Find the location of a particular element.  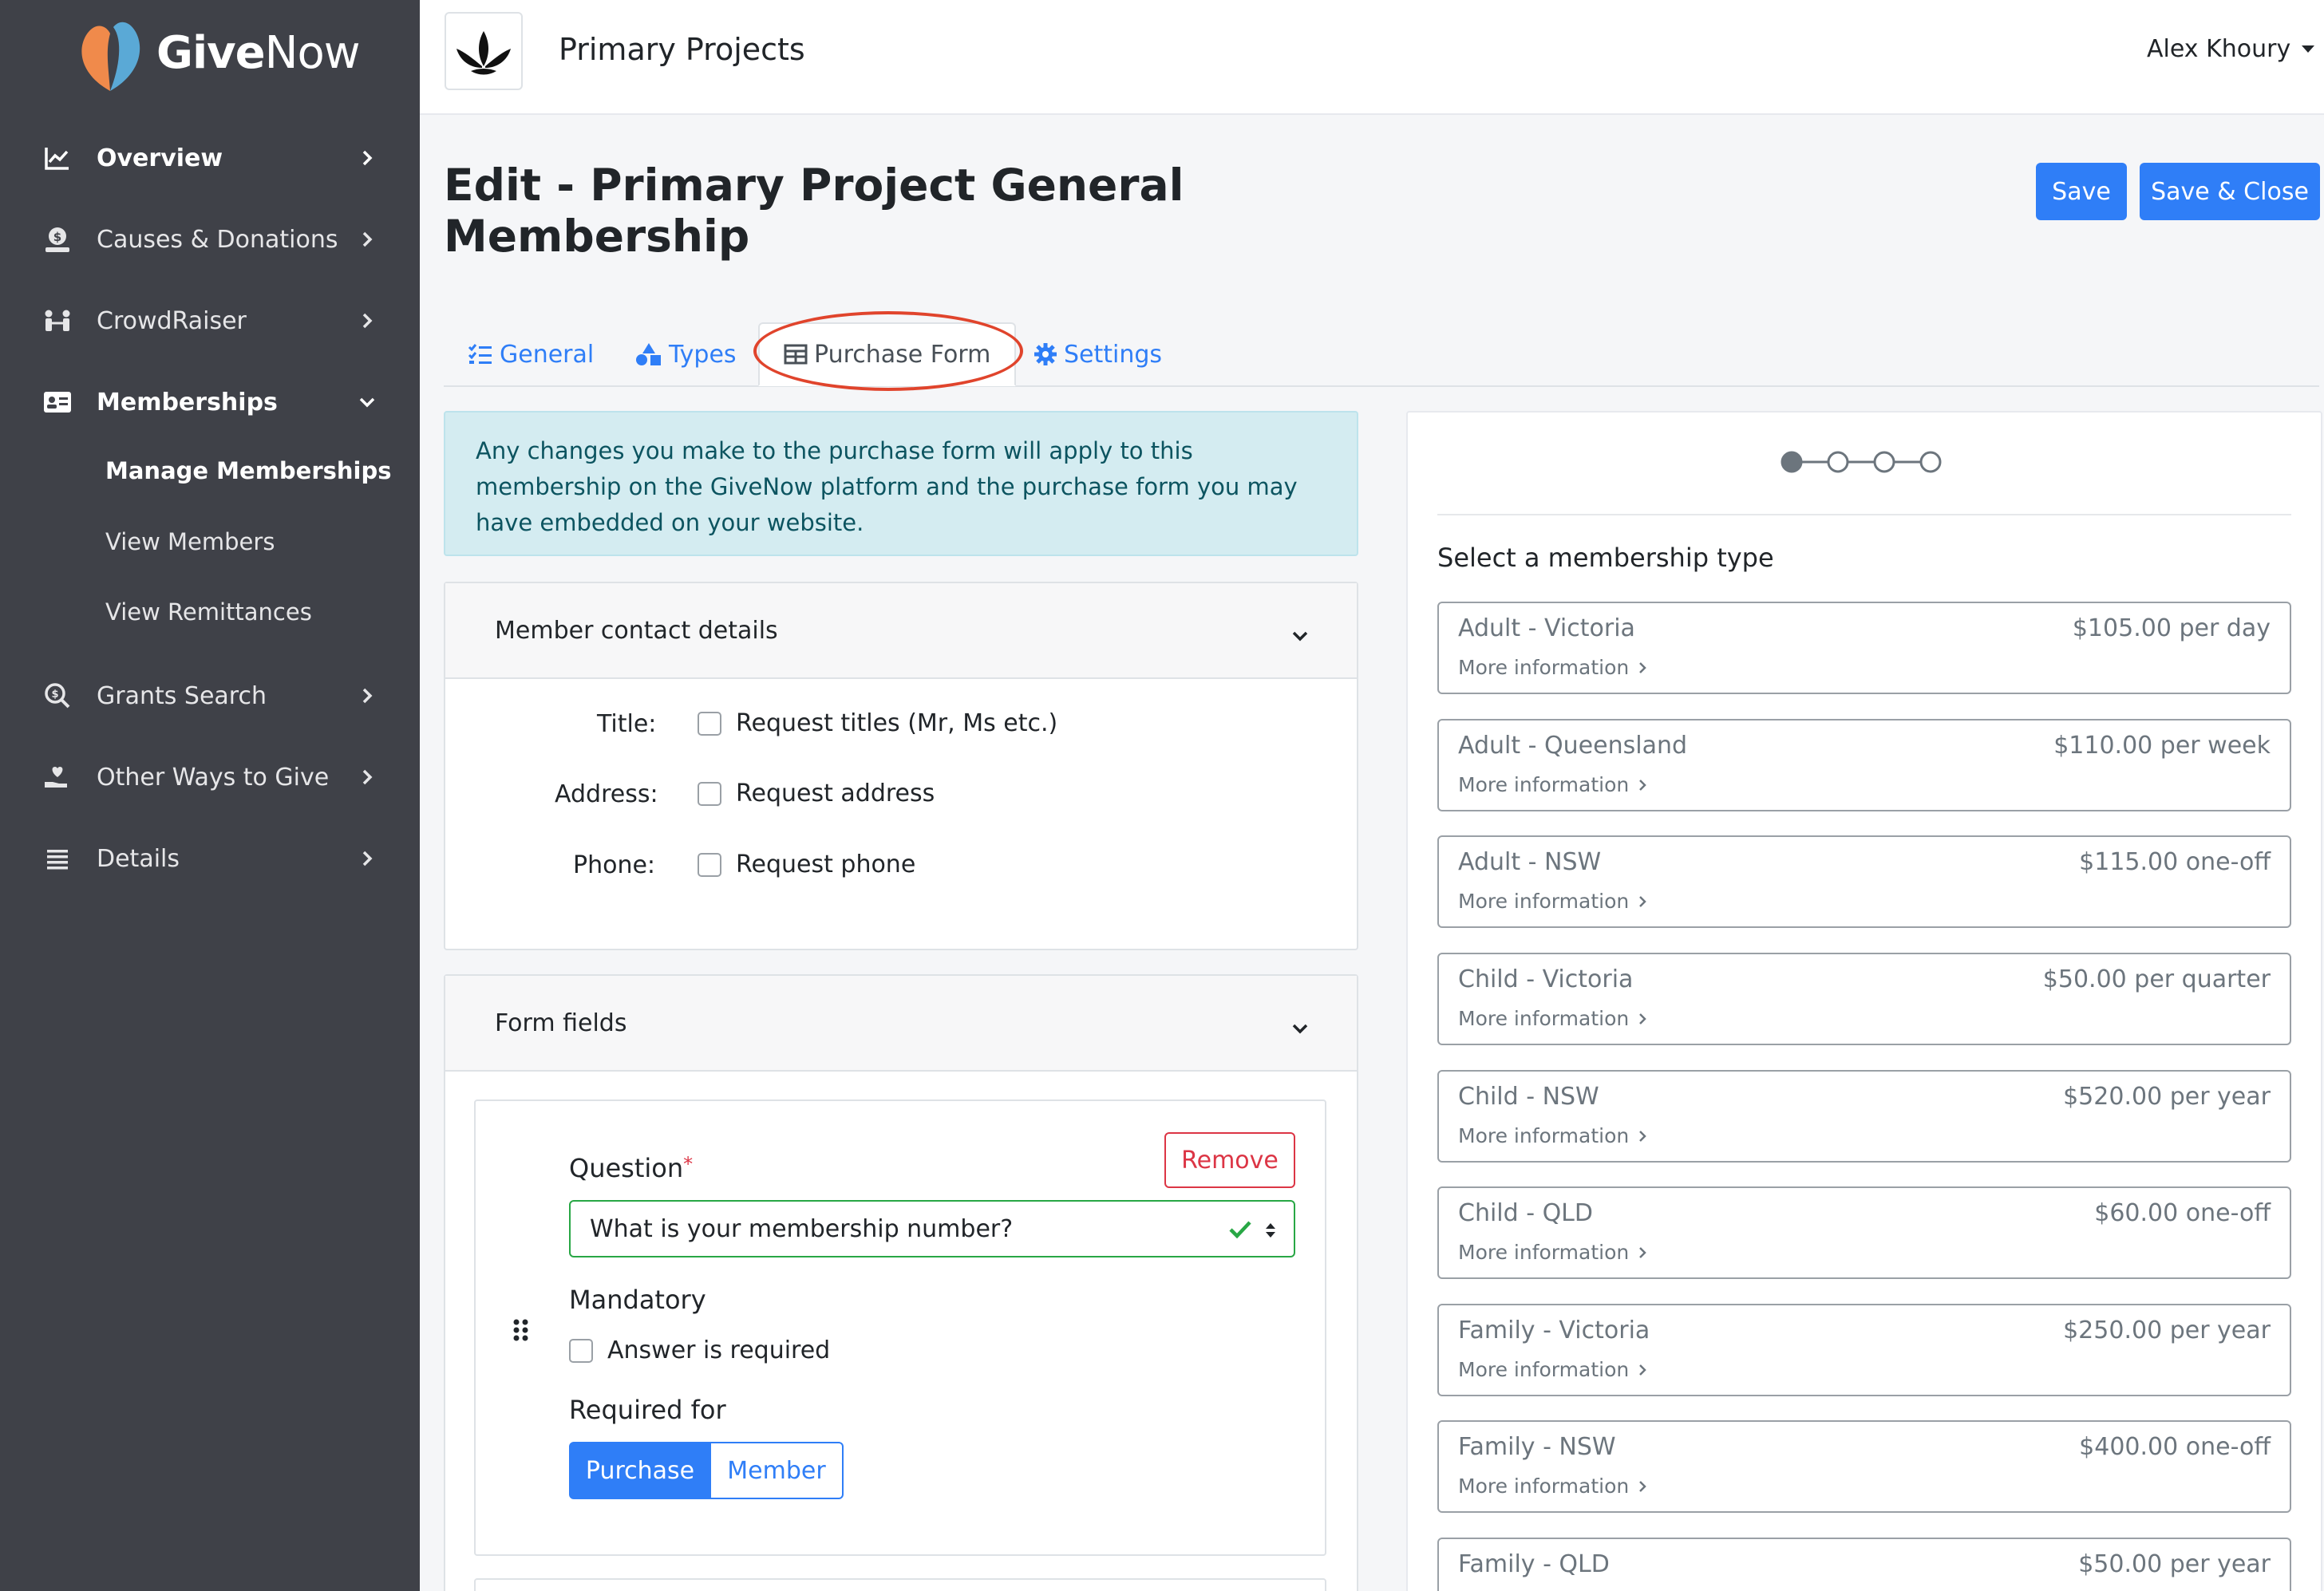

lotus-icon is located at coordinates (484, 53).